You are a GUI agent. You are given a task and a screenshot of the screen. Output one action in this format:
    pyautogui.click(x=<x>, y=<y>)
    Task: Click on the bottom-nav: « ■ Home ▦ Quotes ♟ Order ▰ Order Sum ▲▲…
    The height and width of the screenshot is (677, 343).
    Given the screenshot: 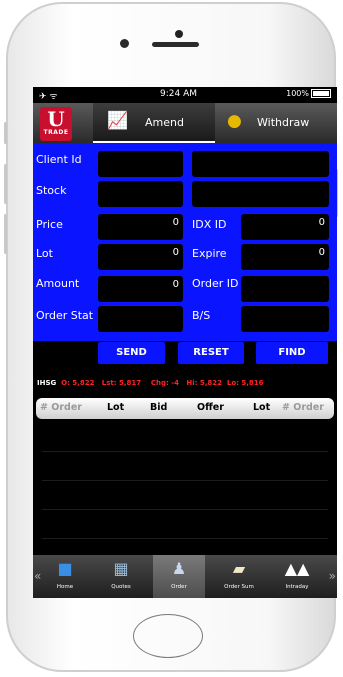 What is the action you would take?
    pyautogui.click(x=185, y=576)
    